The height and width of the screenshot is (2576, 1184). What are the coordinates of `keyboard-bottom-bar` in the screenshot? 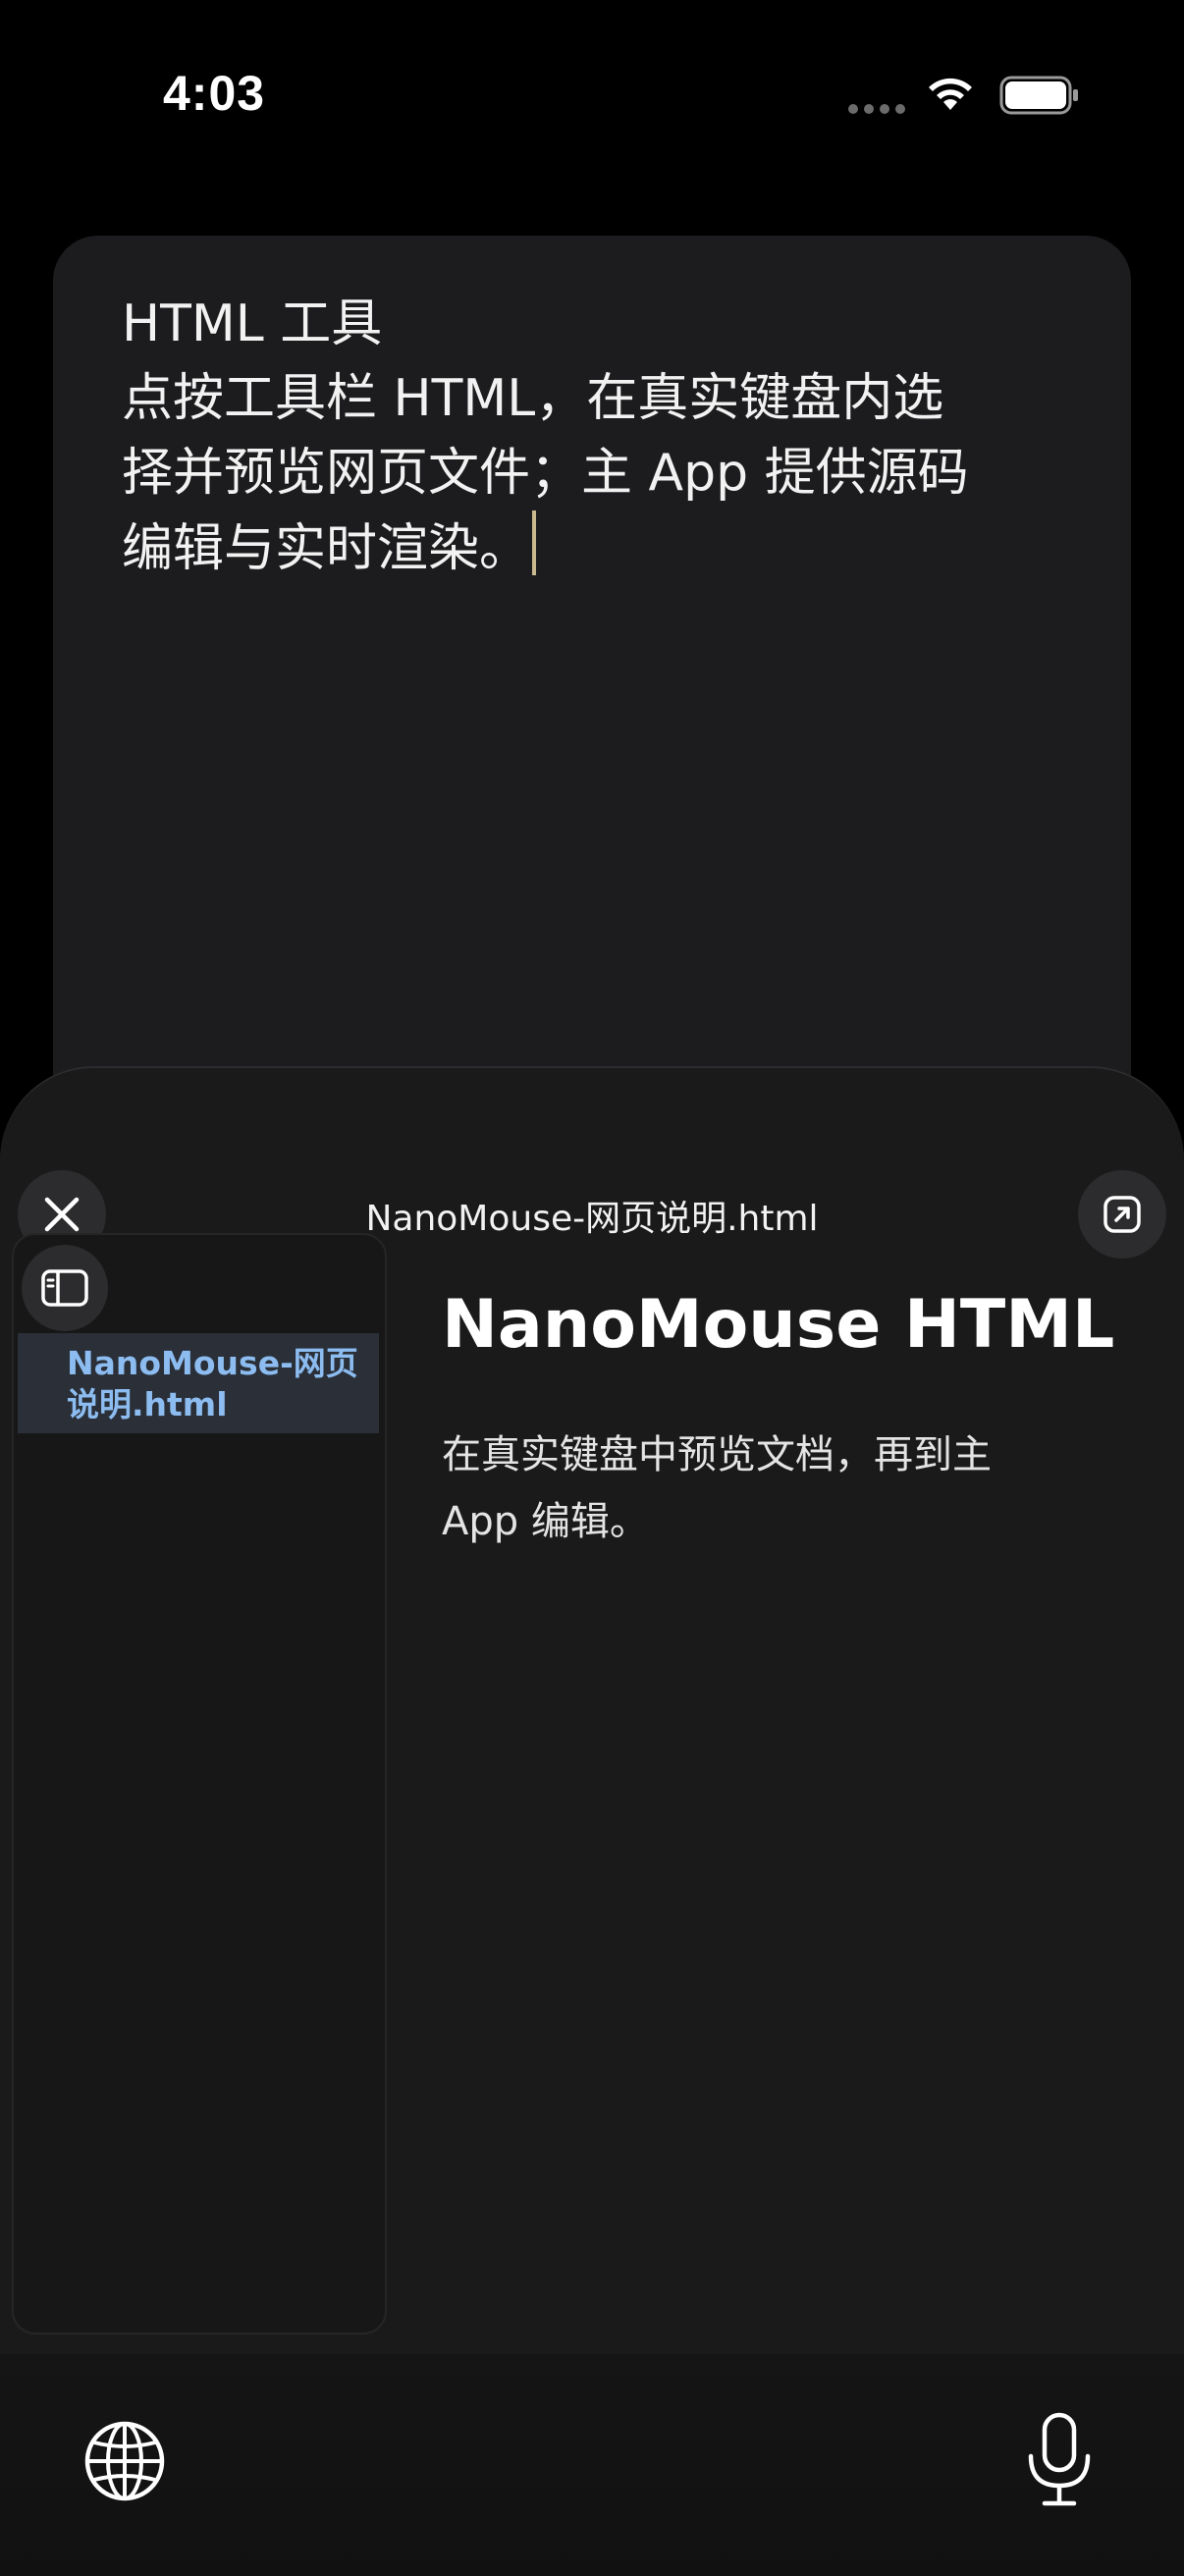 It's located at (592, 2465).